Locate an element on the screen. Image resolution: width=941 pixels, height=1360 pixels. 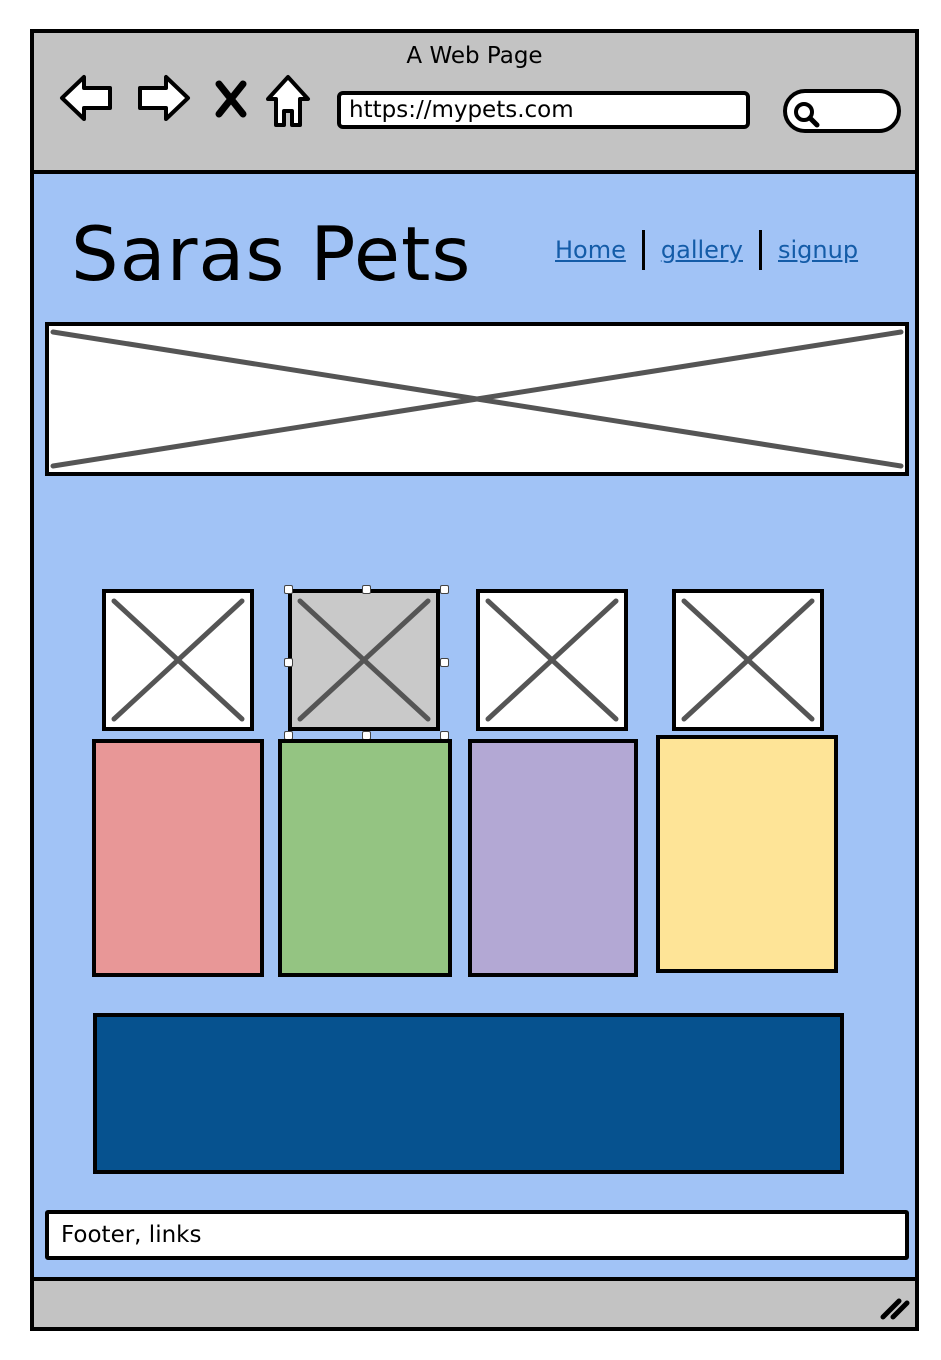
footer: Footer, links is located at coordinates (477, 1235).